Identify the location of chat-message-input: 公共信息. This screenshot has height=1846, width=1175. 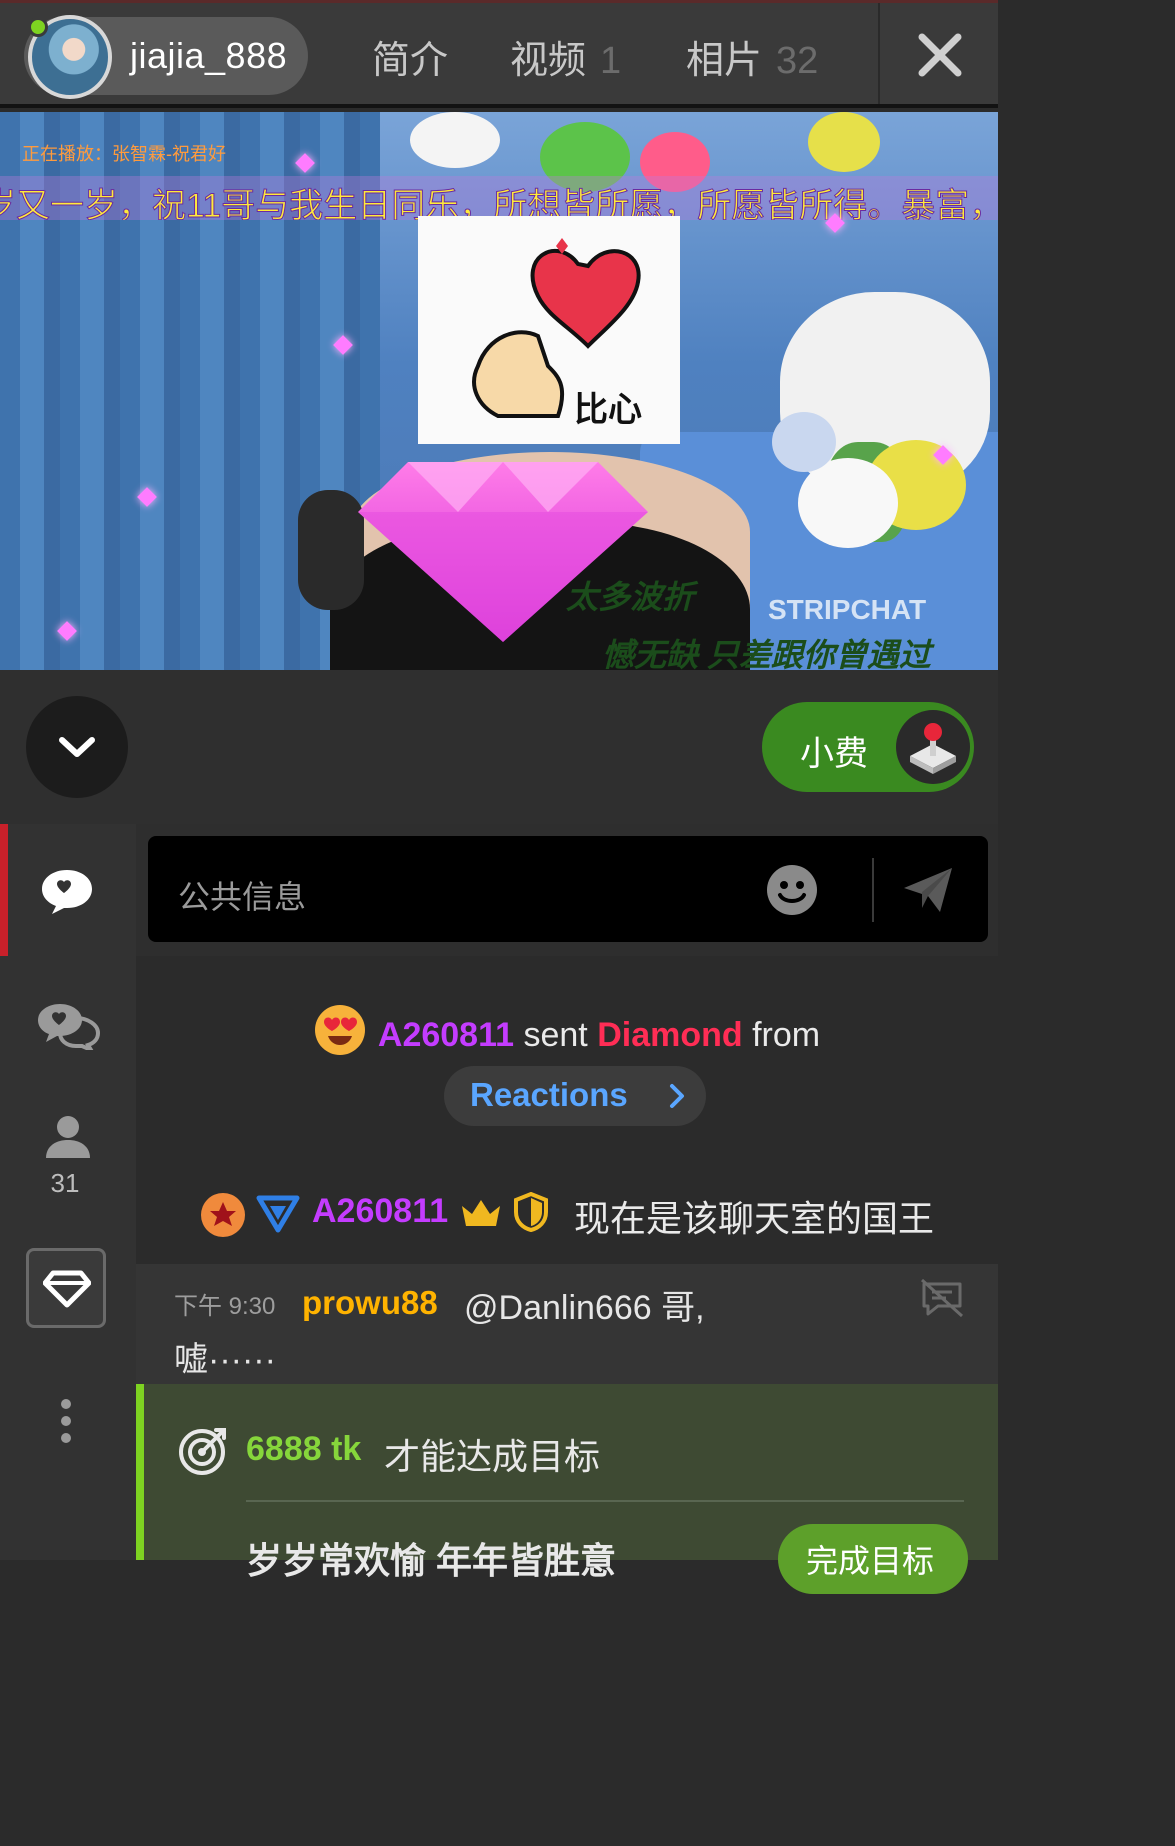
(568, 889).